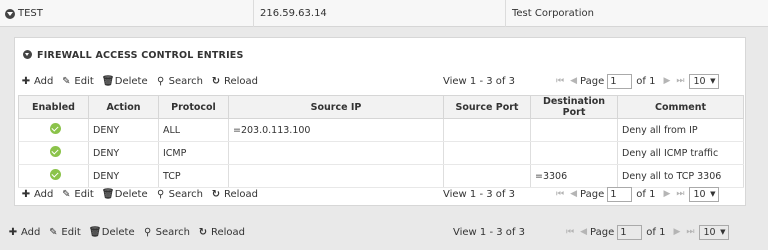 The width and height of the screenshot is (768, 250). Describe the element at coordinates (193, 153) in the screenshot. I see `protocol-cell: ICMP` at that location.